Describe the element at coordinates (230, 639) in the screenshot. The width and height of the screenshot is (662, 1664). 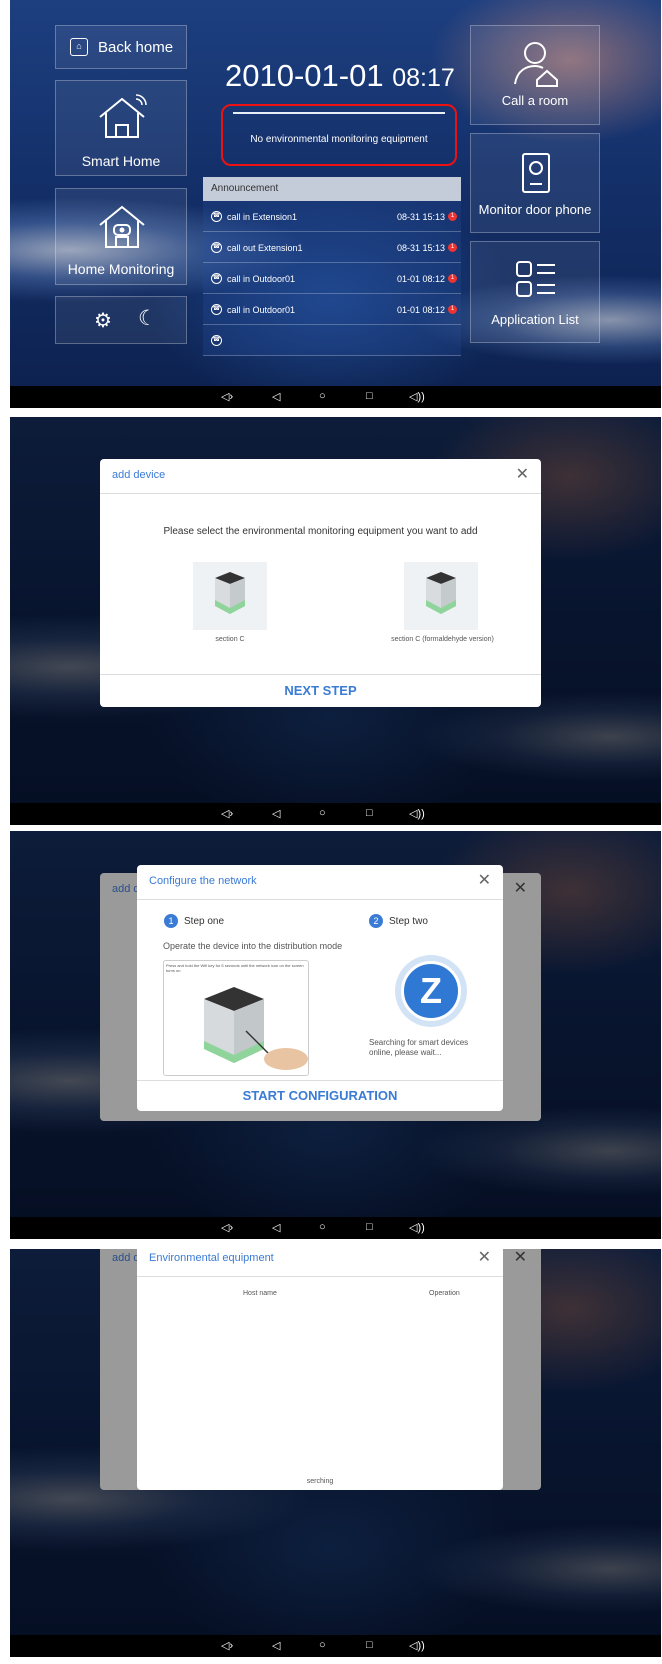
I see `device-name: section C` at that location.